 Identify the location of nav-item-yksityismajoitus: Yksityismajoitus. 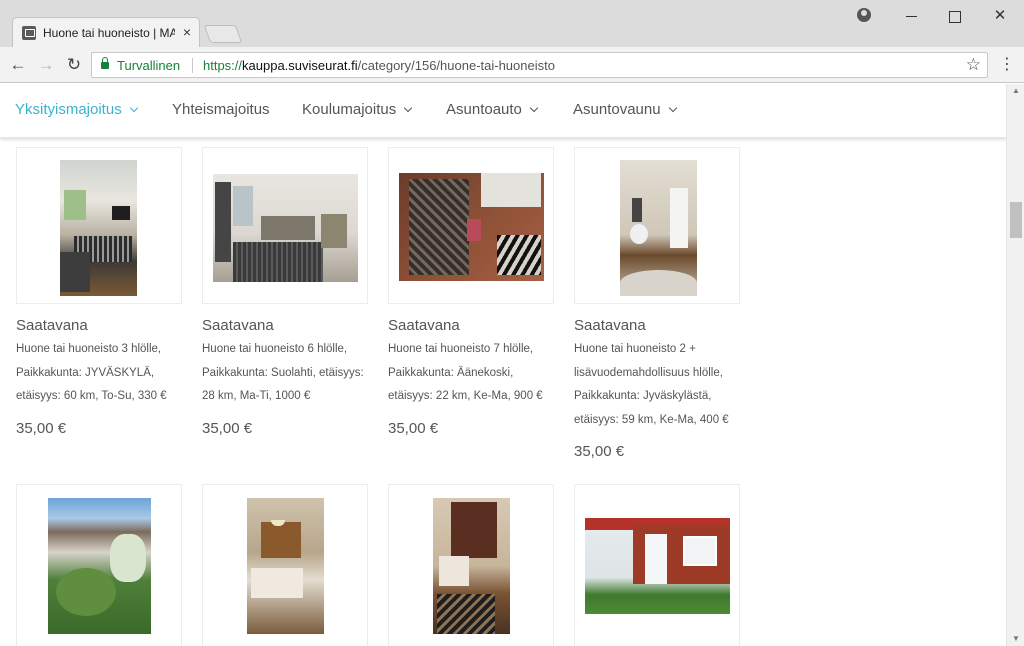
(76, 109).